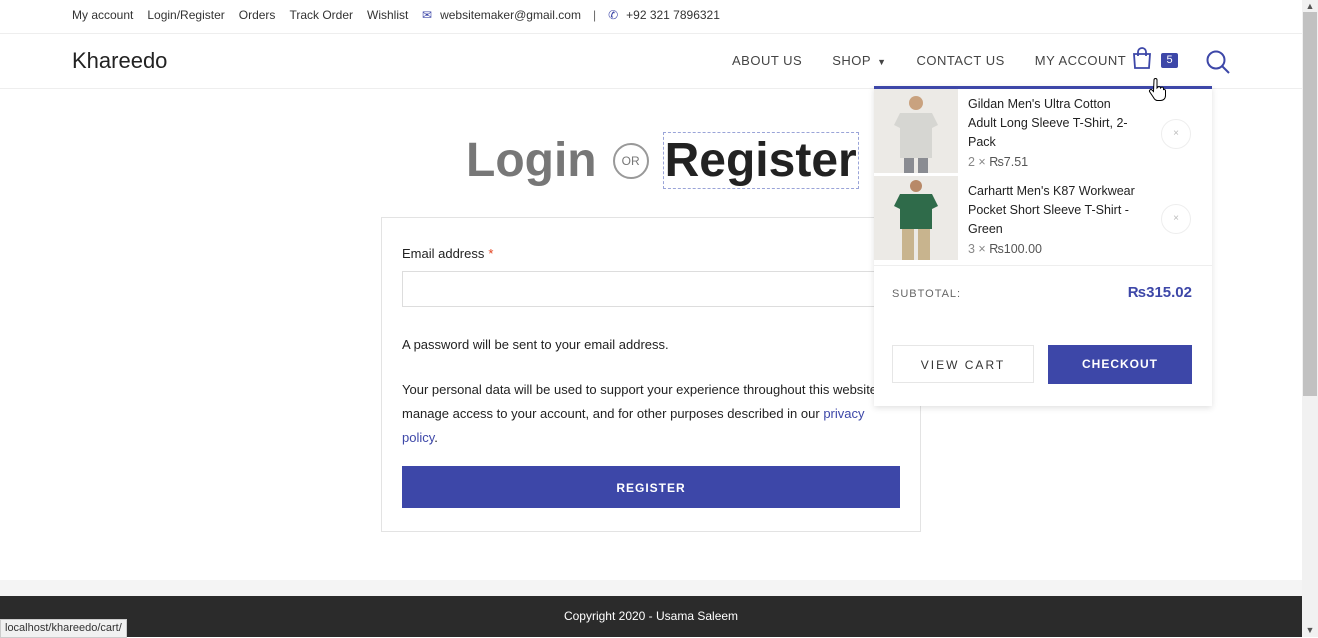 The height and width of the screenshot is (638, 1318). I want to click on top-link-my-account: My account, so click(102, 15).